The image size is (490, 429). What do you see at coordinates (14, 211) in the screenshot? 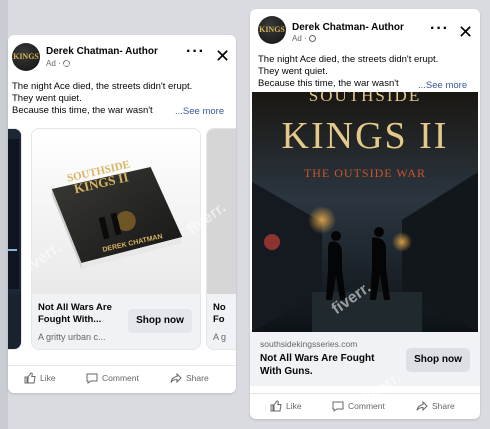
I see `book-cover-image` at bounding box center [14, 211].